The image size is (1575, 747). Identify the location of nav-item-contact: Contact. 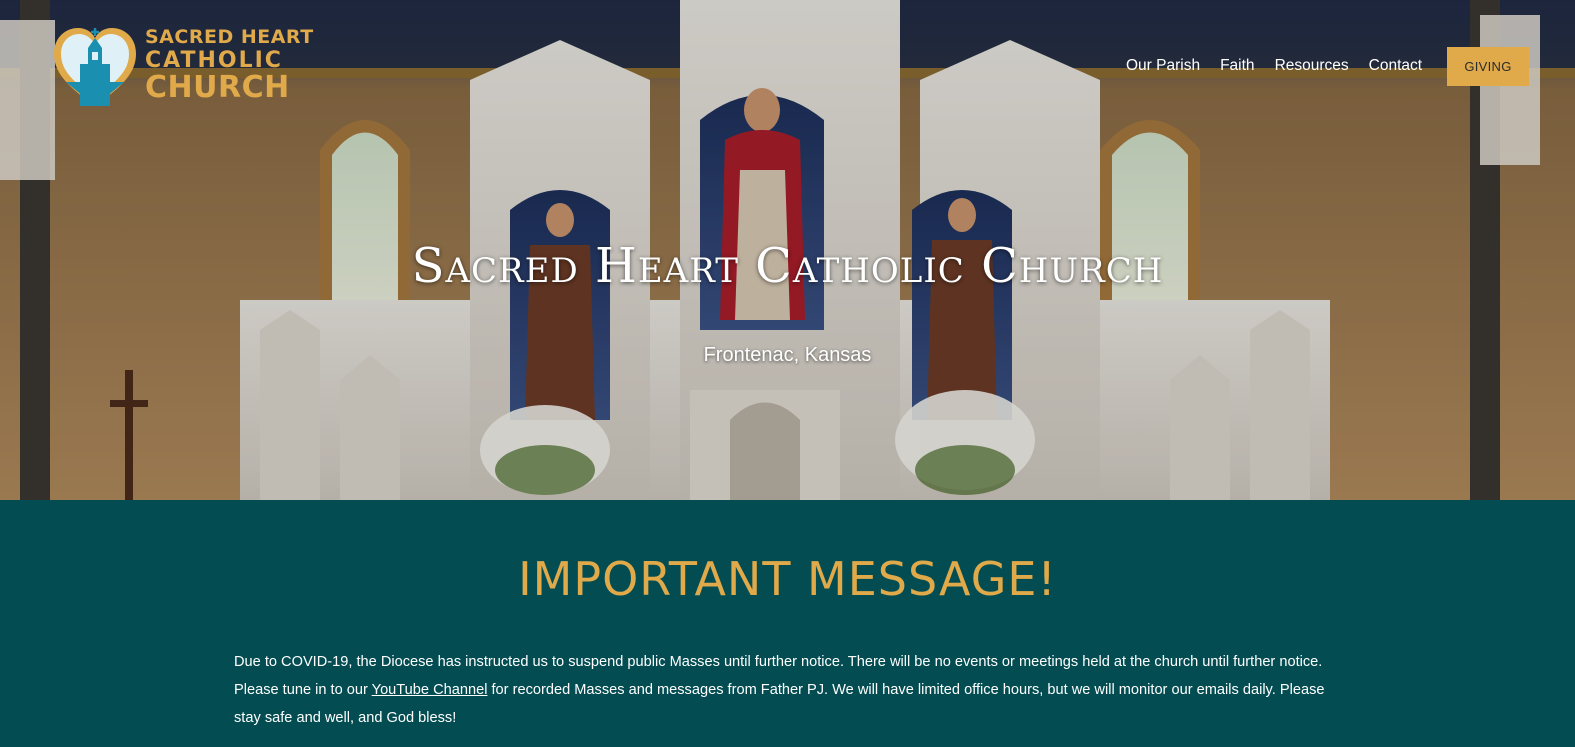
(1395, 66).